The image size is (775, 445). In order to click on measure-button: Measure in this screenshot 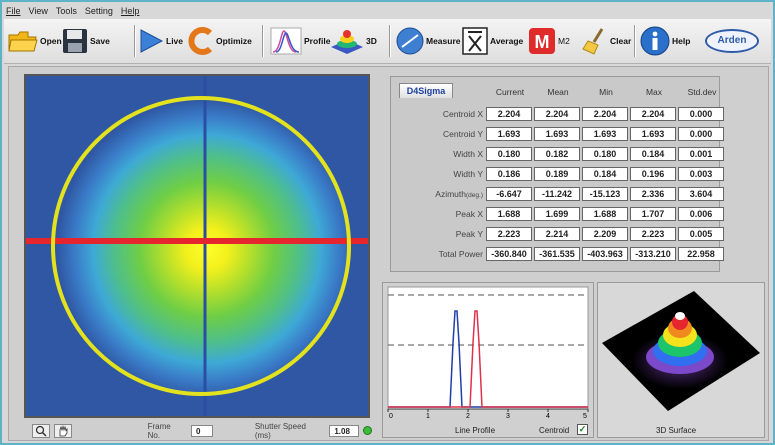, I will do `click(428, 41)`.